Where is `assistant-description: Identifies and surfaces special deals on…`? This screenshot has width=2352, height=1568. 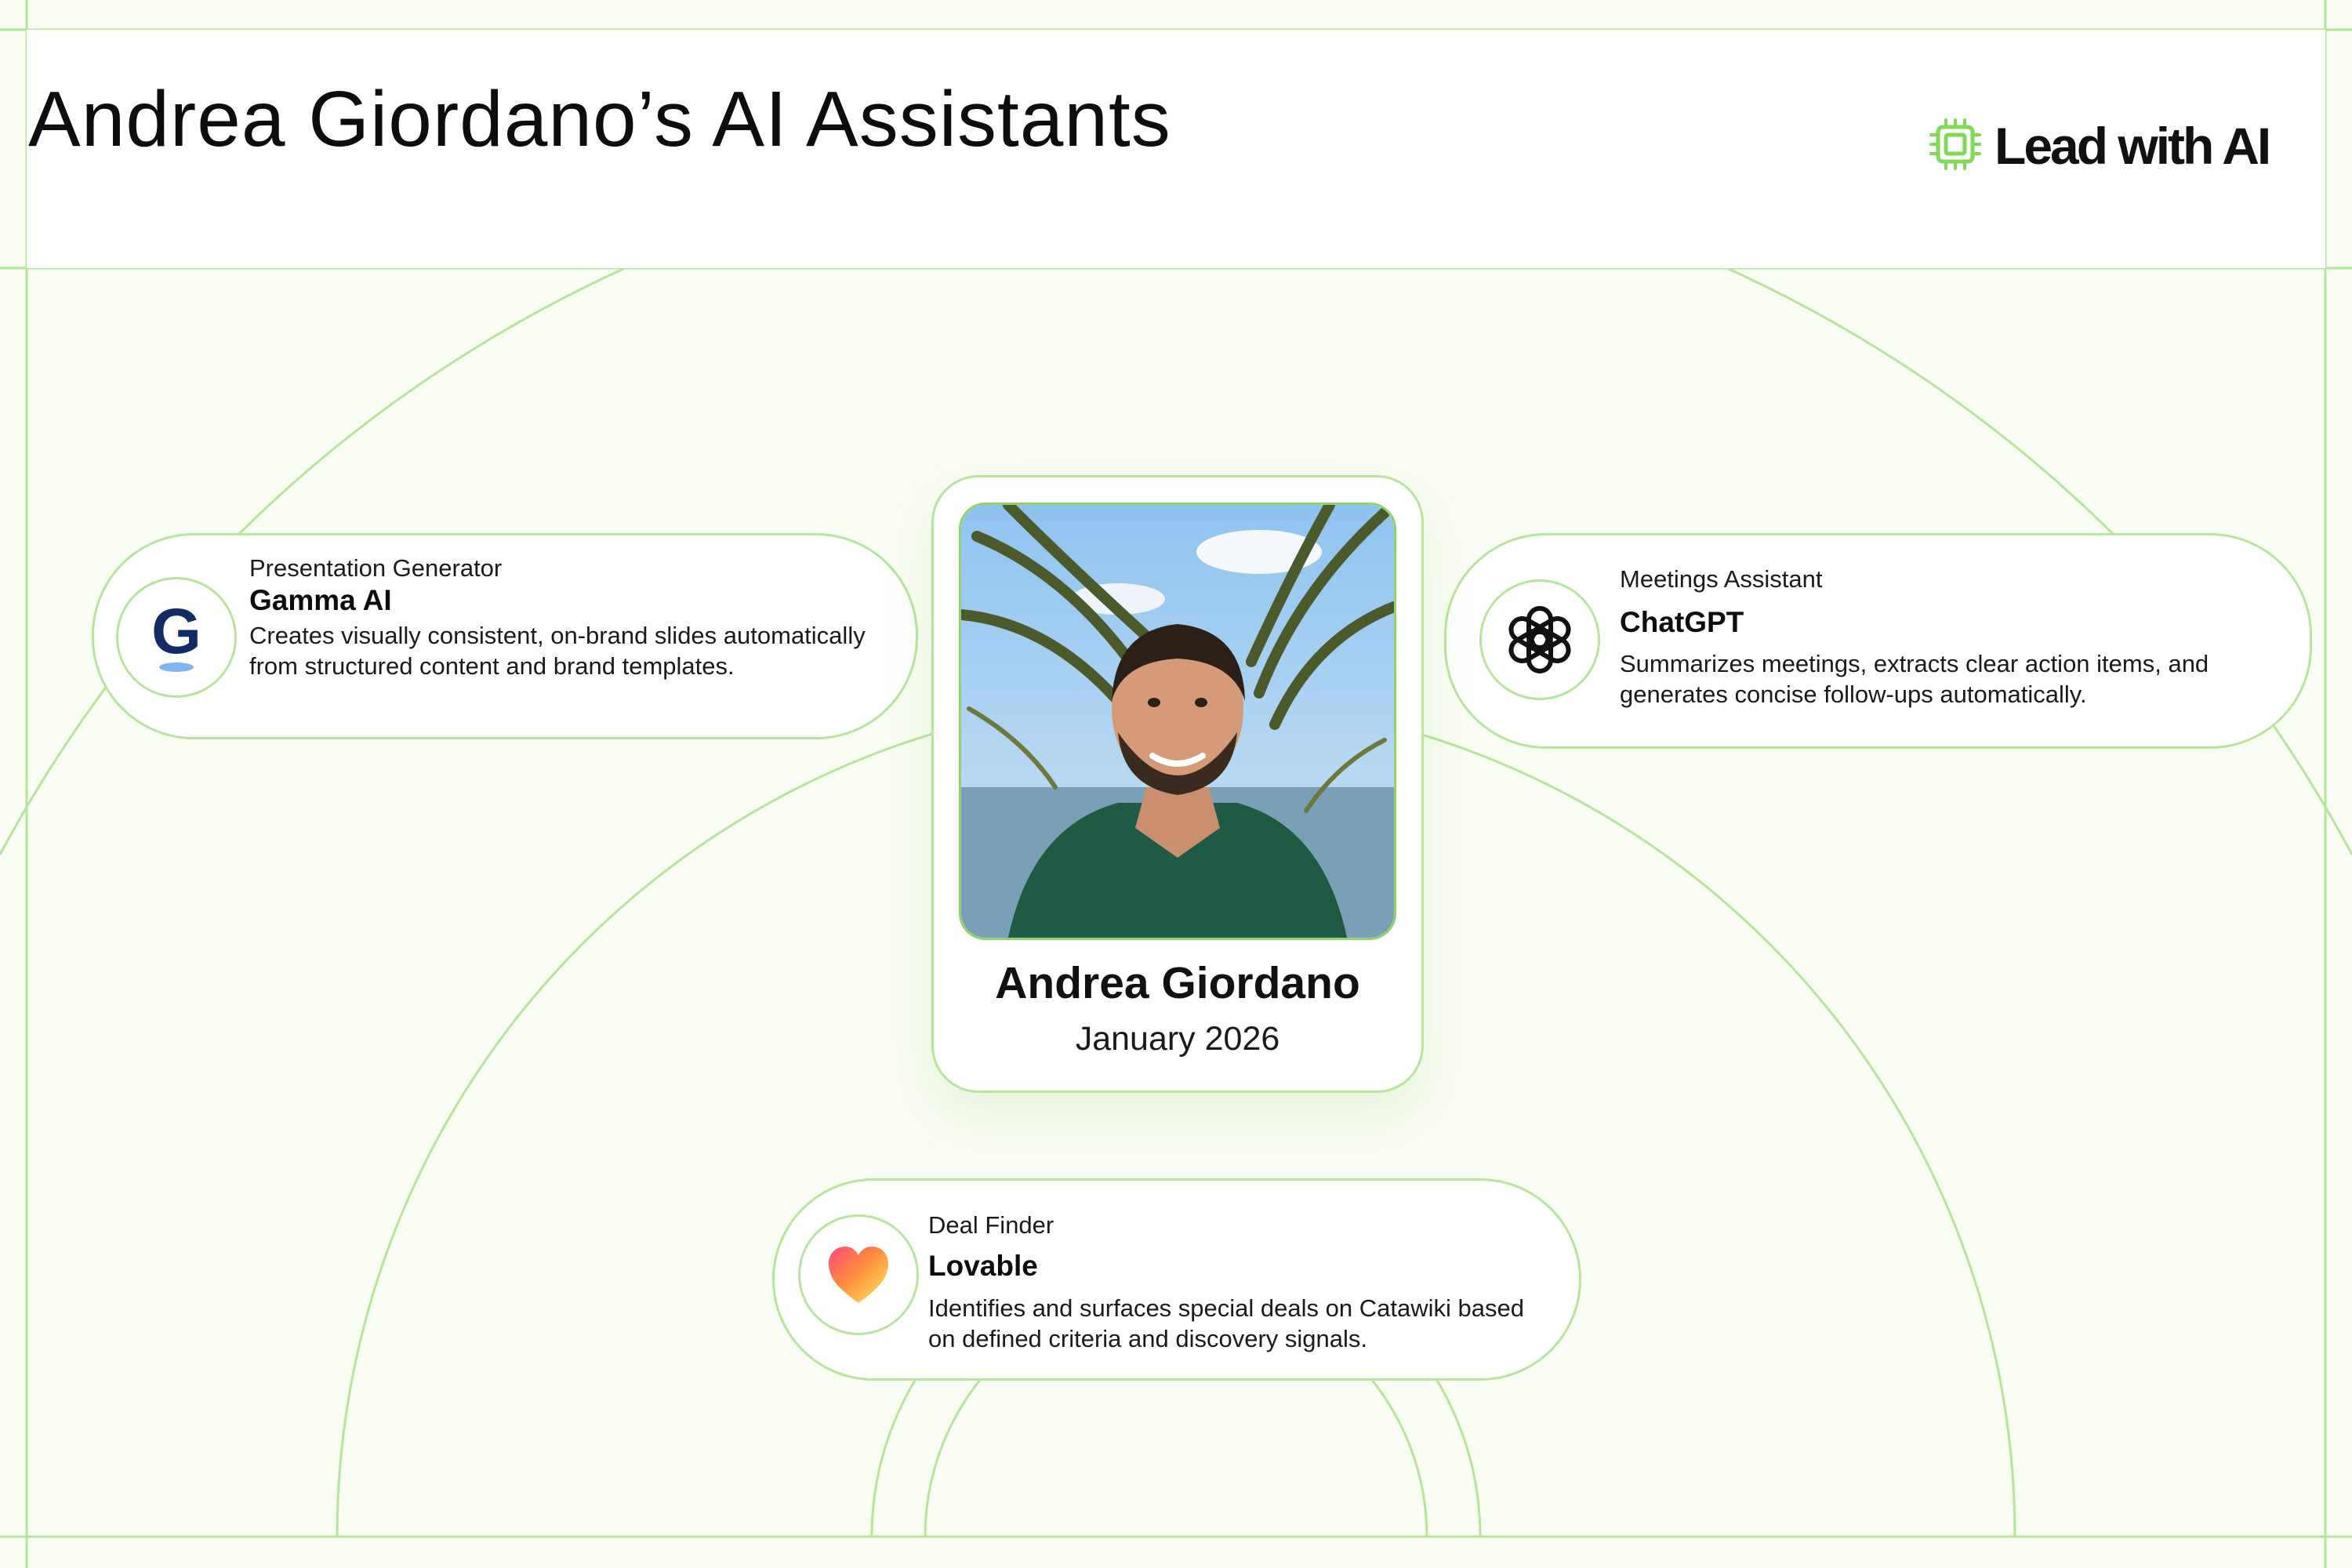
assistant-description: Identifies and surfaces special deals on… is located at coordinates (1226, 1323).